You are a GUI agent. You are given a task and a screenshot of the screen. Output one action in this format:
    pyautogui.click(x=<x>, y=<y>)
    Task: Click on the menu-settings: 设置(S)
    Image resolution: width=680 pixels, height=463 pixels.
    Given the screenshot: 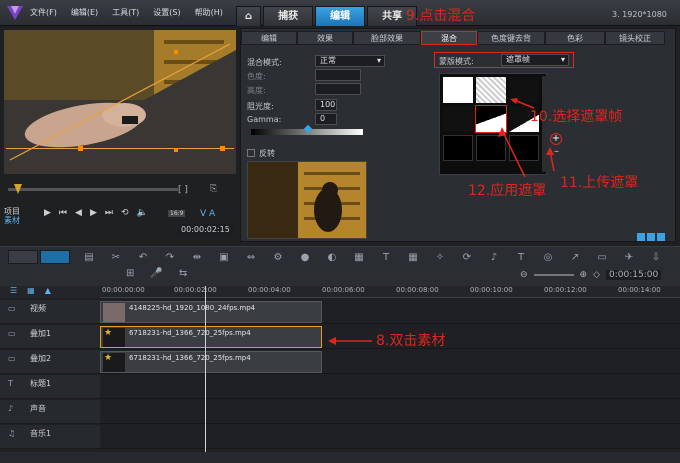 What is the action you would take?
    pyautogui.click(x=166, y=12)
    